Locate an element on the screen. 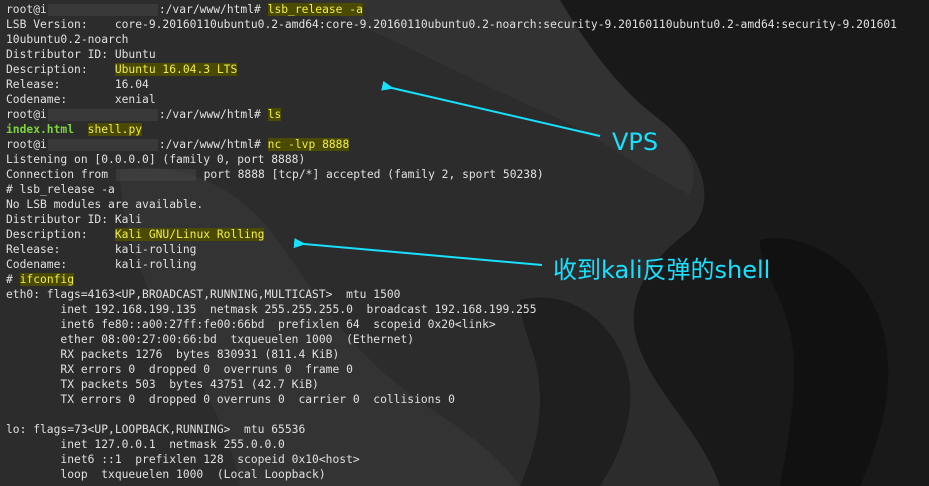 The height and width of the screenshot is (486, 929). kali-arrow is located at coordinates (418, 252).